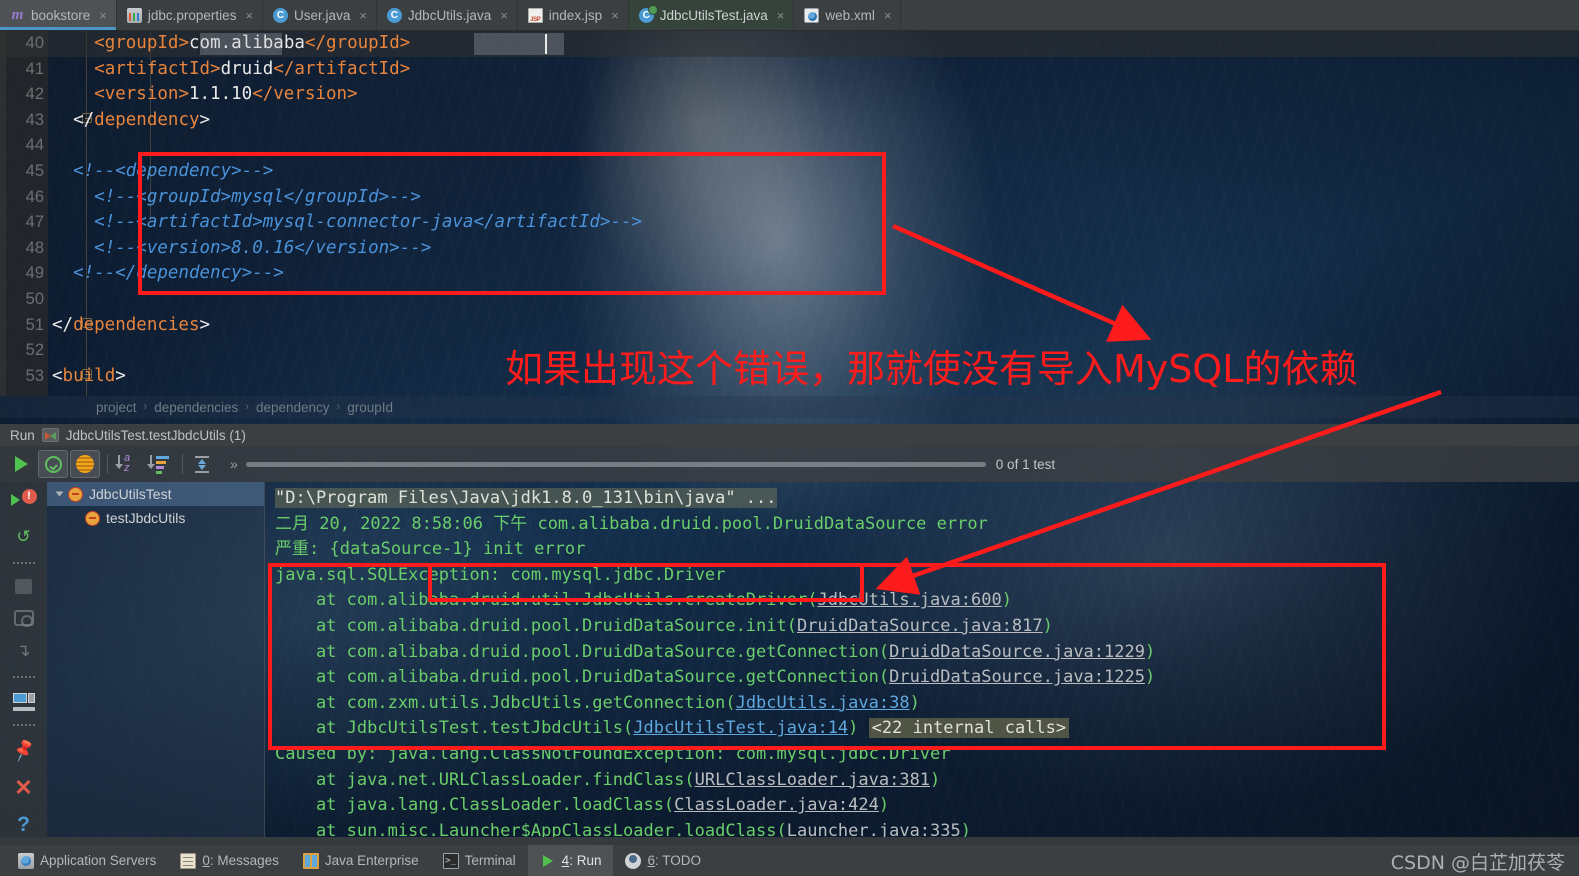 The image size is (1579, 876). What do you see at coordinates (674, 860) in the screenshot?
I see `status-bar-item-label: 6: TODO` at bounding box center [674, 860].